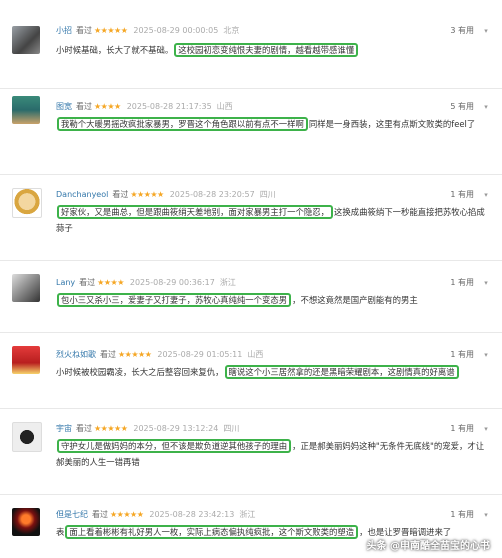 The image size is (502, 558). Describe the element at coordinates (176, 428) in the screenshot. I see `timestamp: 2025-08-29 13:12:24` at that location.